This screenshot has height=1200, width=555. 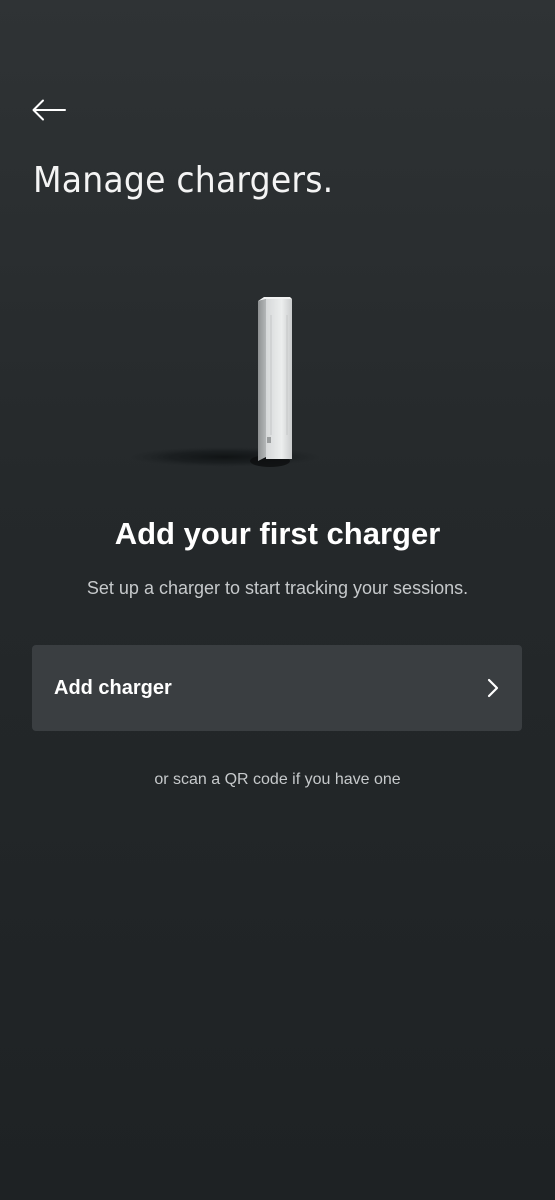 What do you see at coordinates (49, 110) in the screenshot?
I see `arrow-left-icon` at bounding box center [49, 110].